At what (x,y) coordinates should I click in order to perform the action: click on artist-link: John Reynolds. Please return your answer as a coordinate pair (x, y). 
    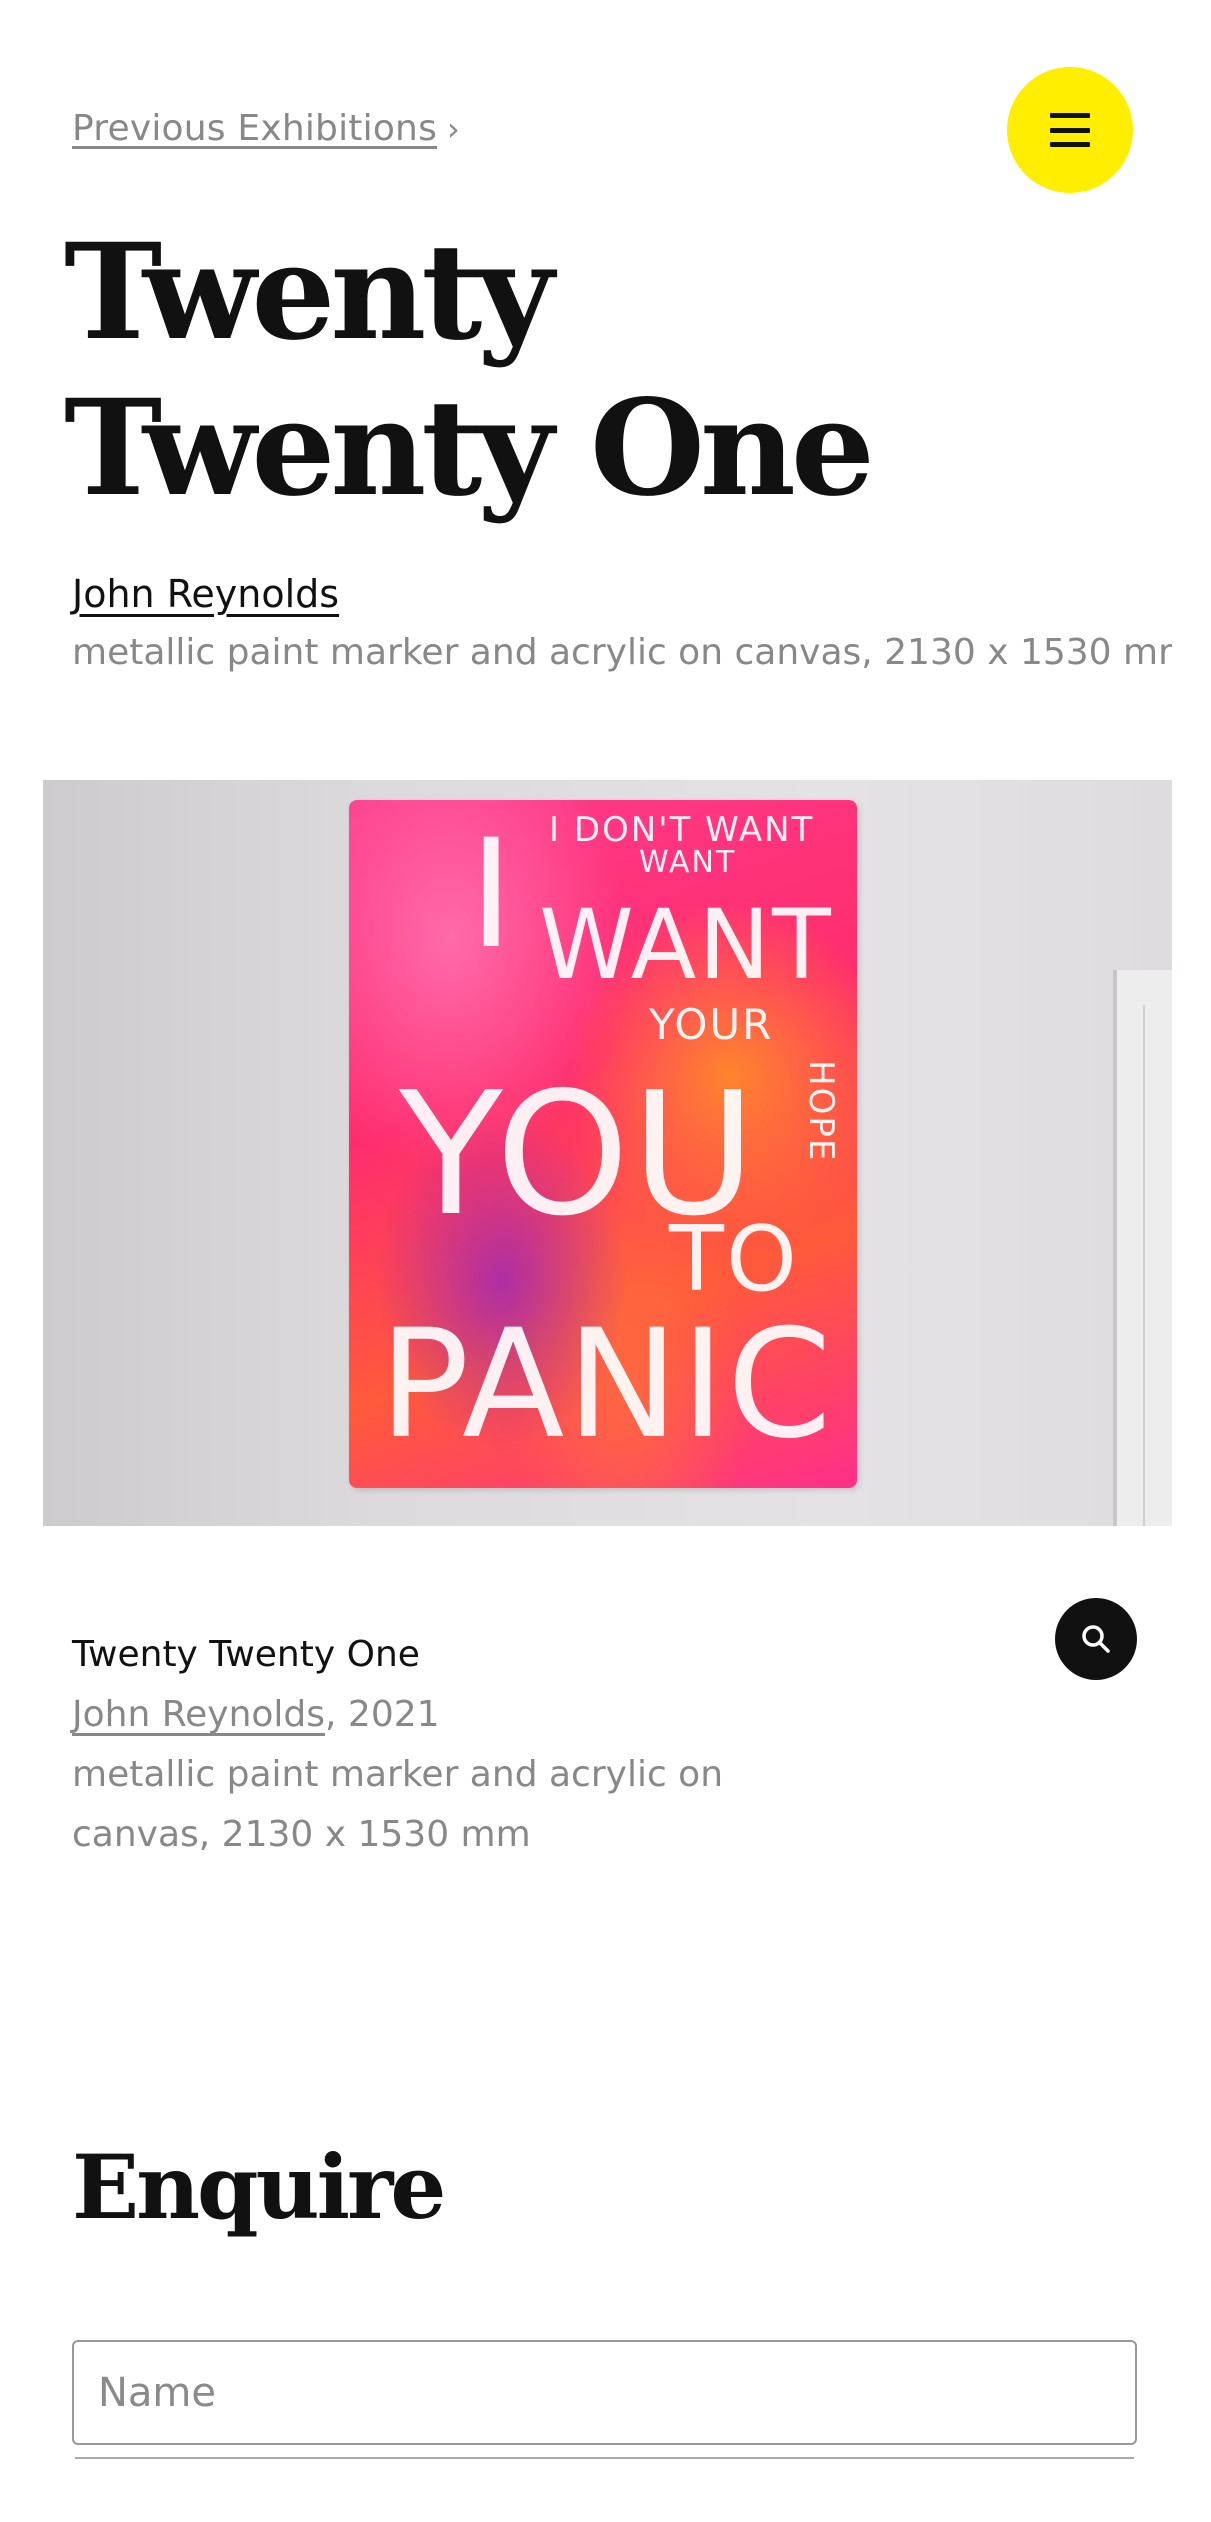
    Looking at the image, I should click on (205, 594).